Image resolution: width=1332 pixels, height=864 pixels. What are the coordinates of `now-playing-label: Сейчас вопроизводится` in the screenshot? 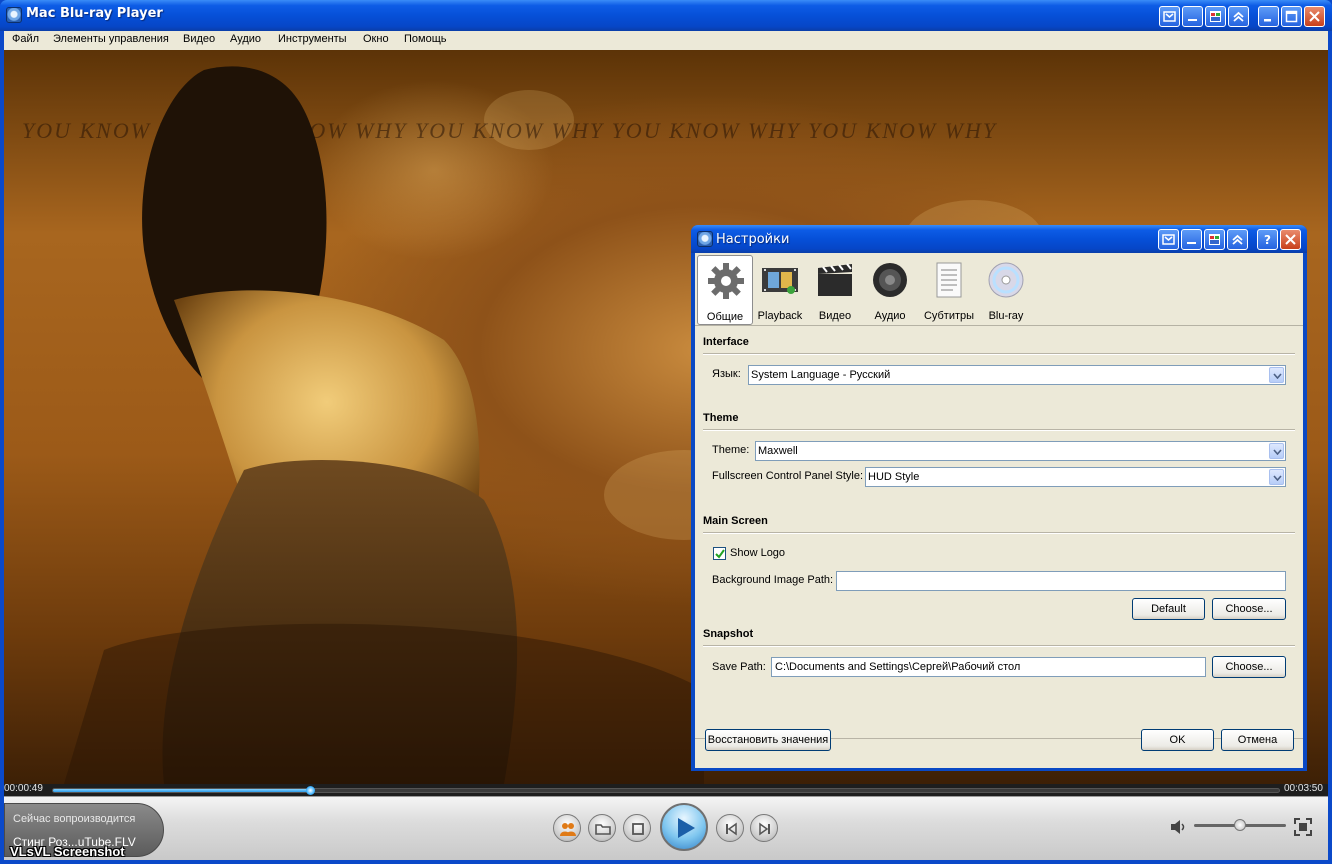 It's located at (74, 819).